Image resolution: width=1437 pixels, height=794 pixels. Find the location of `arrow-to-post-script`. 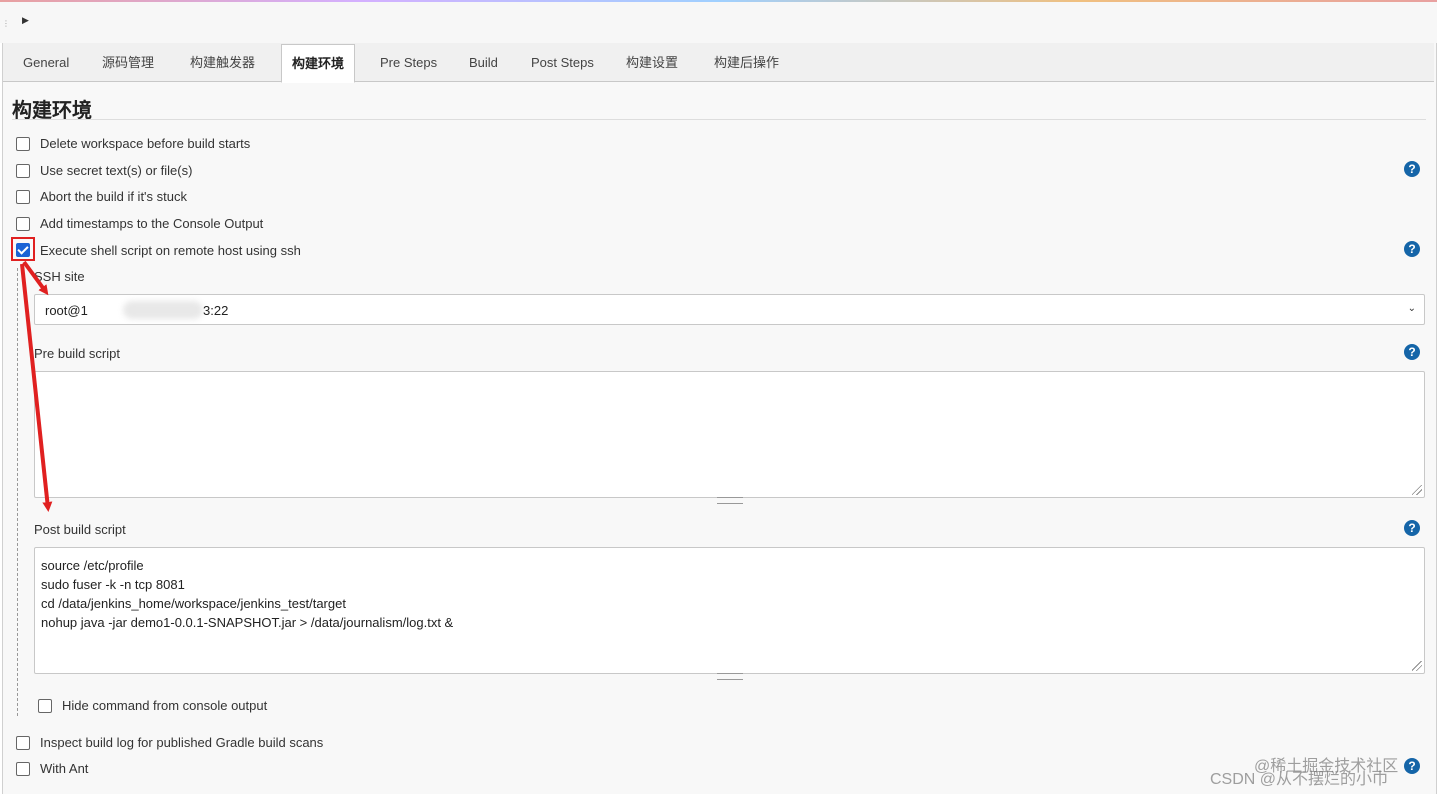

arrow-to-post-script is located at coordinates (36, 387).